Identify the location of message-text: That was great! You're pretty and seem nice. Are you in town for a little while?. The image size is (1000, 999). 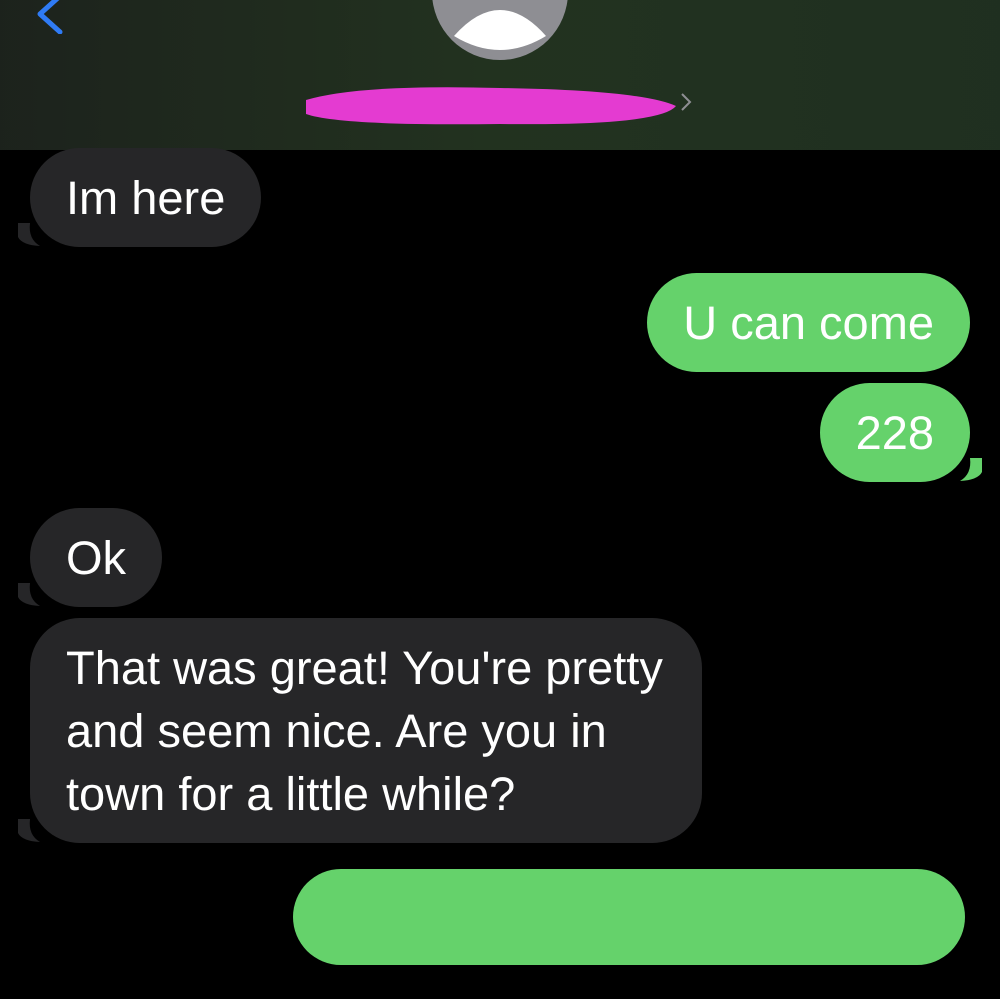
(364, 730).